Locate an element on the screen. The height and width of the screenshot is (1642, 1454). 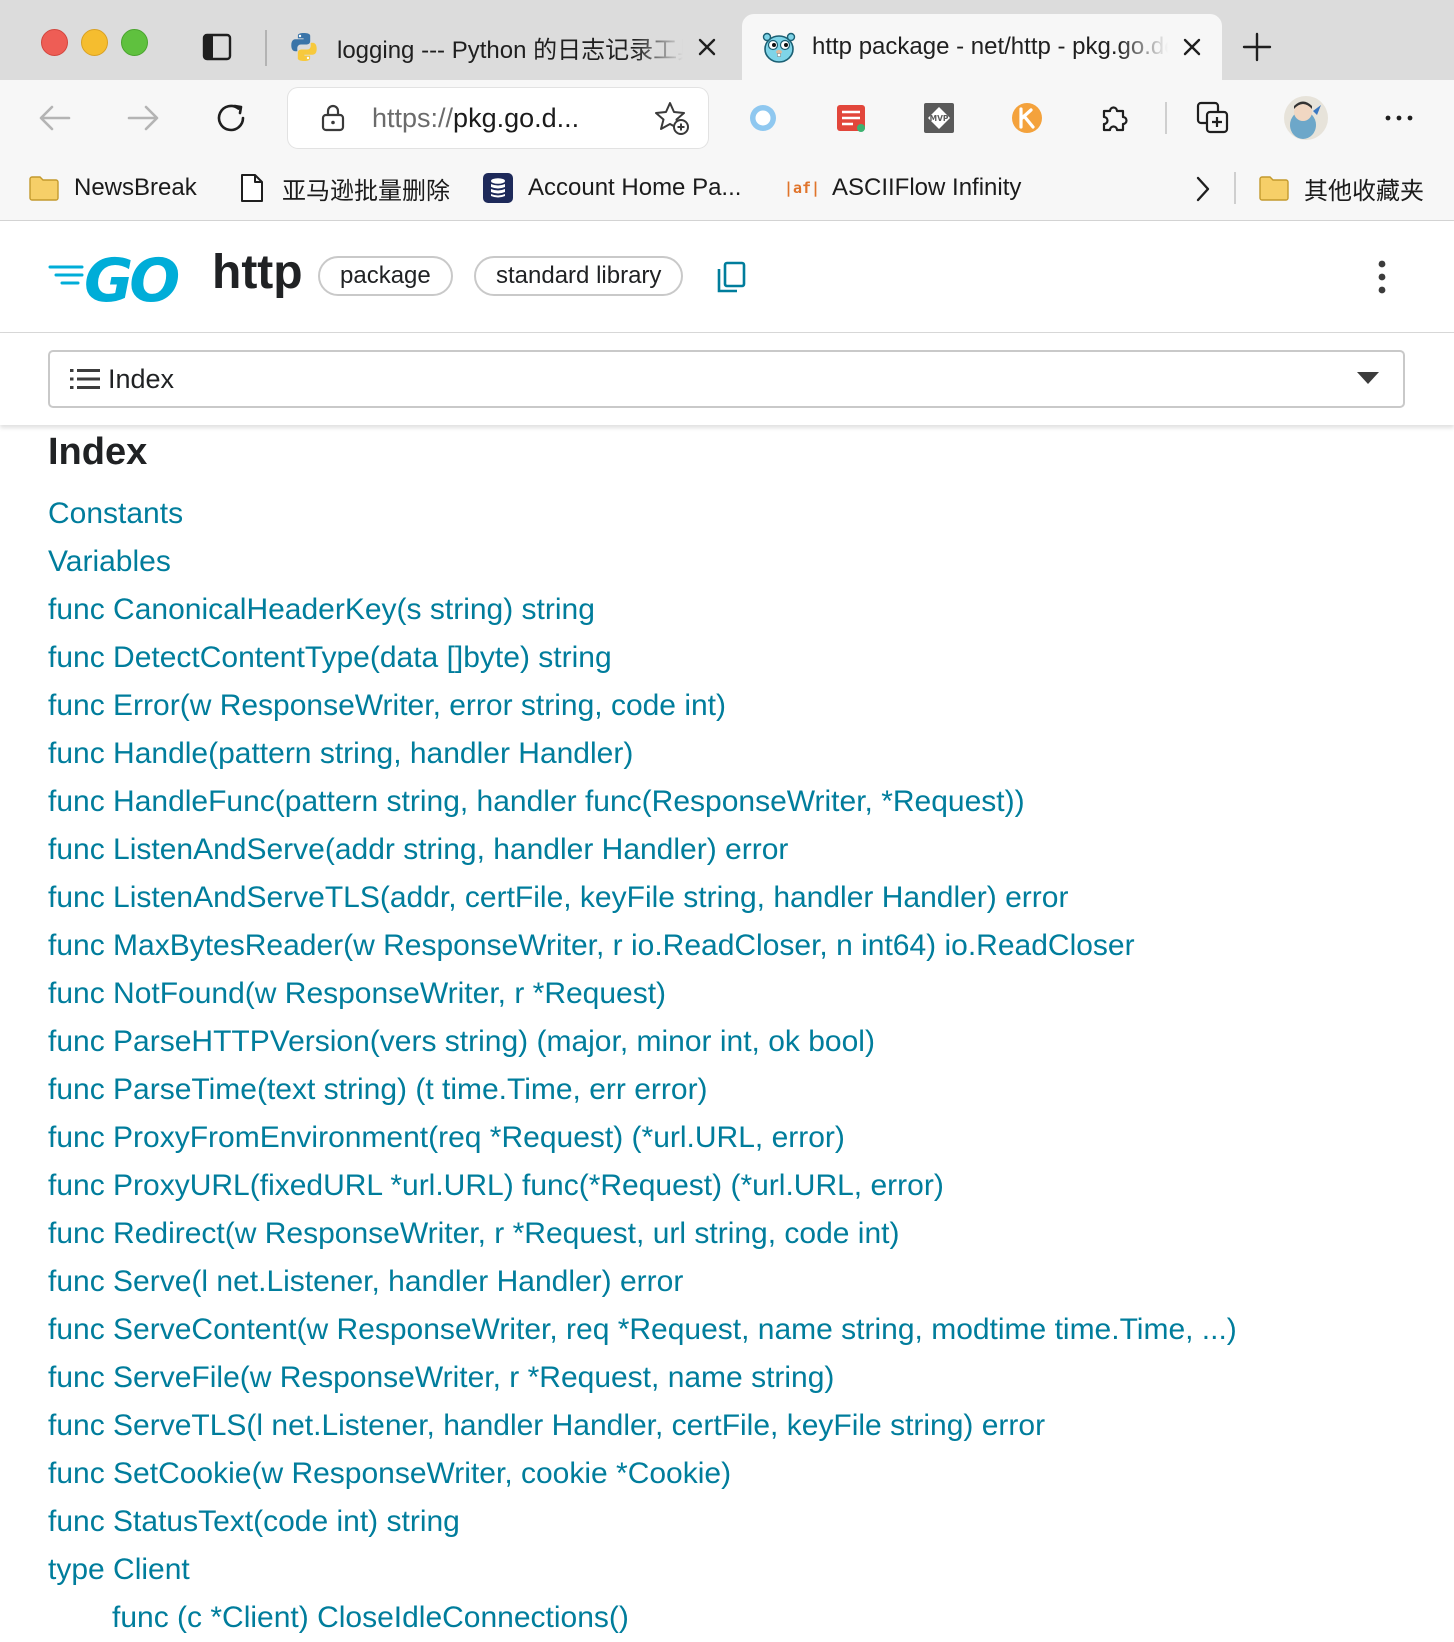
bookmark-asciiflow: |af| ASCIIFlow Infinity is located at coordinates (902, 188).